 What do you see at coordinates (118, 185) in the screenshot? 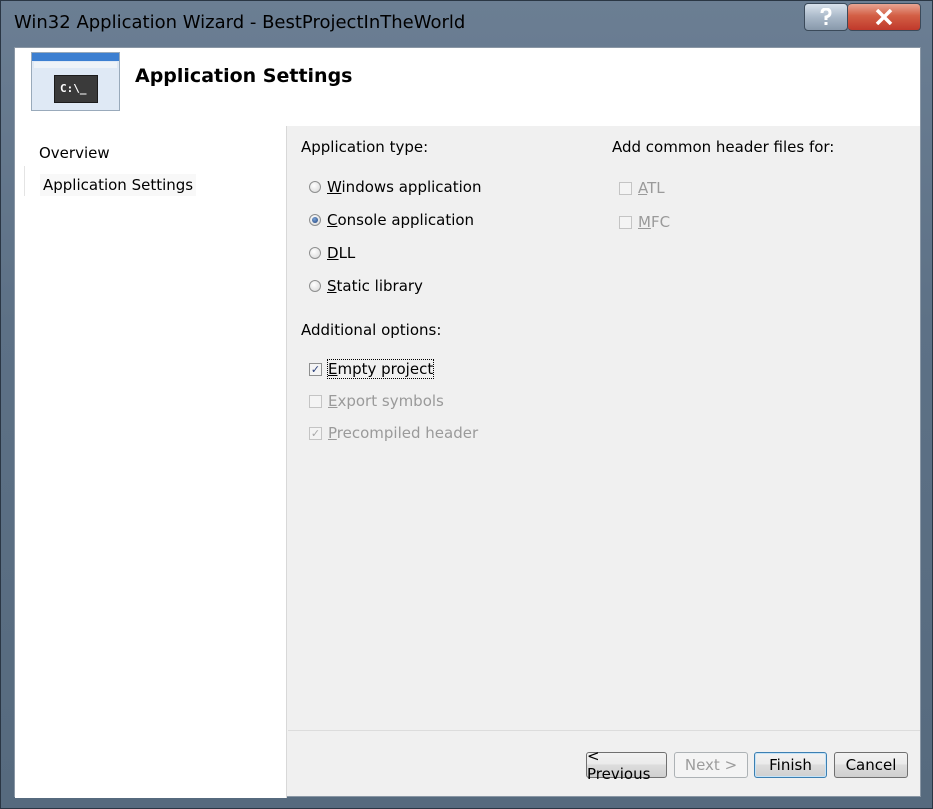
I see `nav-item-application-settings: Application Settings` at bounding box center [118, 185].